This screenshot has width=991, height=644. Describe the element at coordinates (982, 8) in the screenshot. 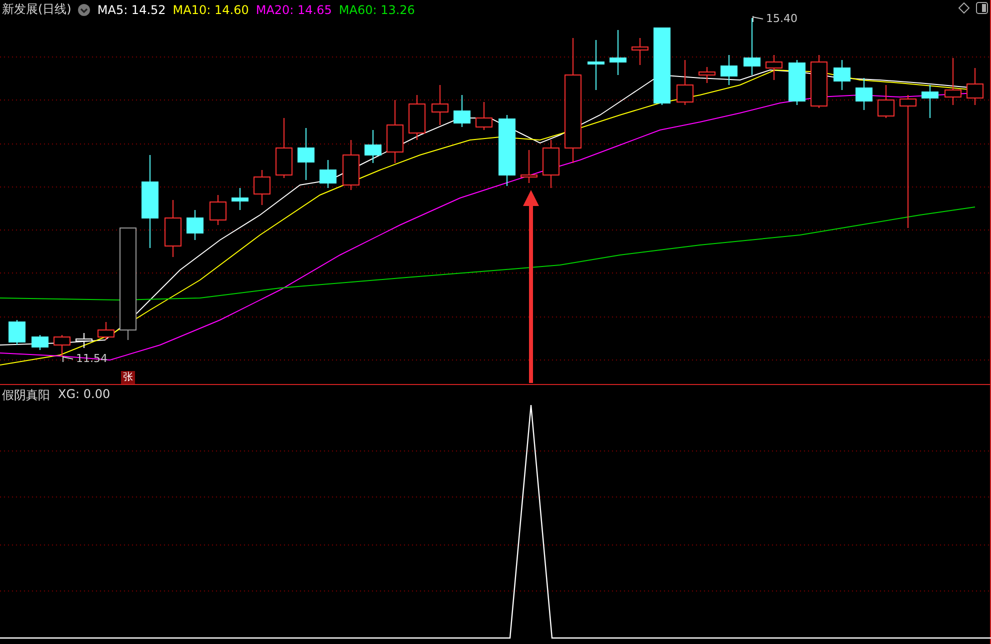

I see `panel-toggle-icon` at that location.